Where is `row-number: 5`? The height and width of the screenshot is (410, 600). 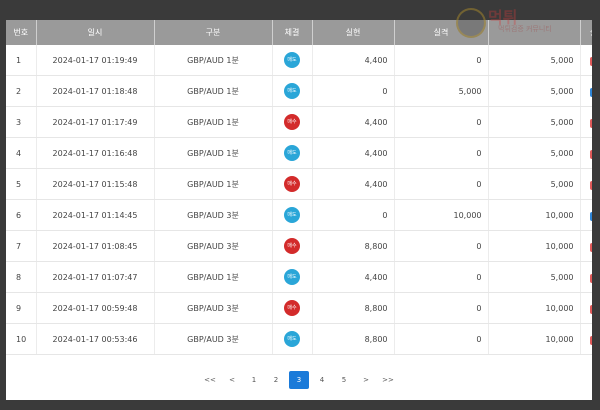
row-number: 5 is located at coordinates (21, 184).